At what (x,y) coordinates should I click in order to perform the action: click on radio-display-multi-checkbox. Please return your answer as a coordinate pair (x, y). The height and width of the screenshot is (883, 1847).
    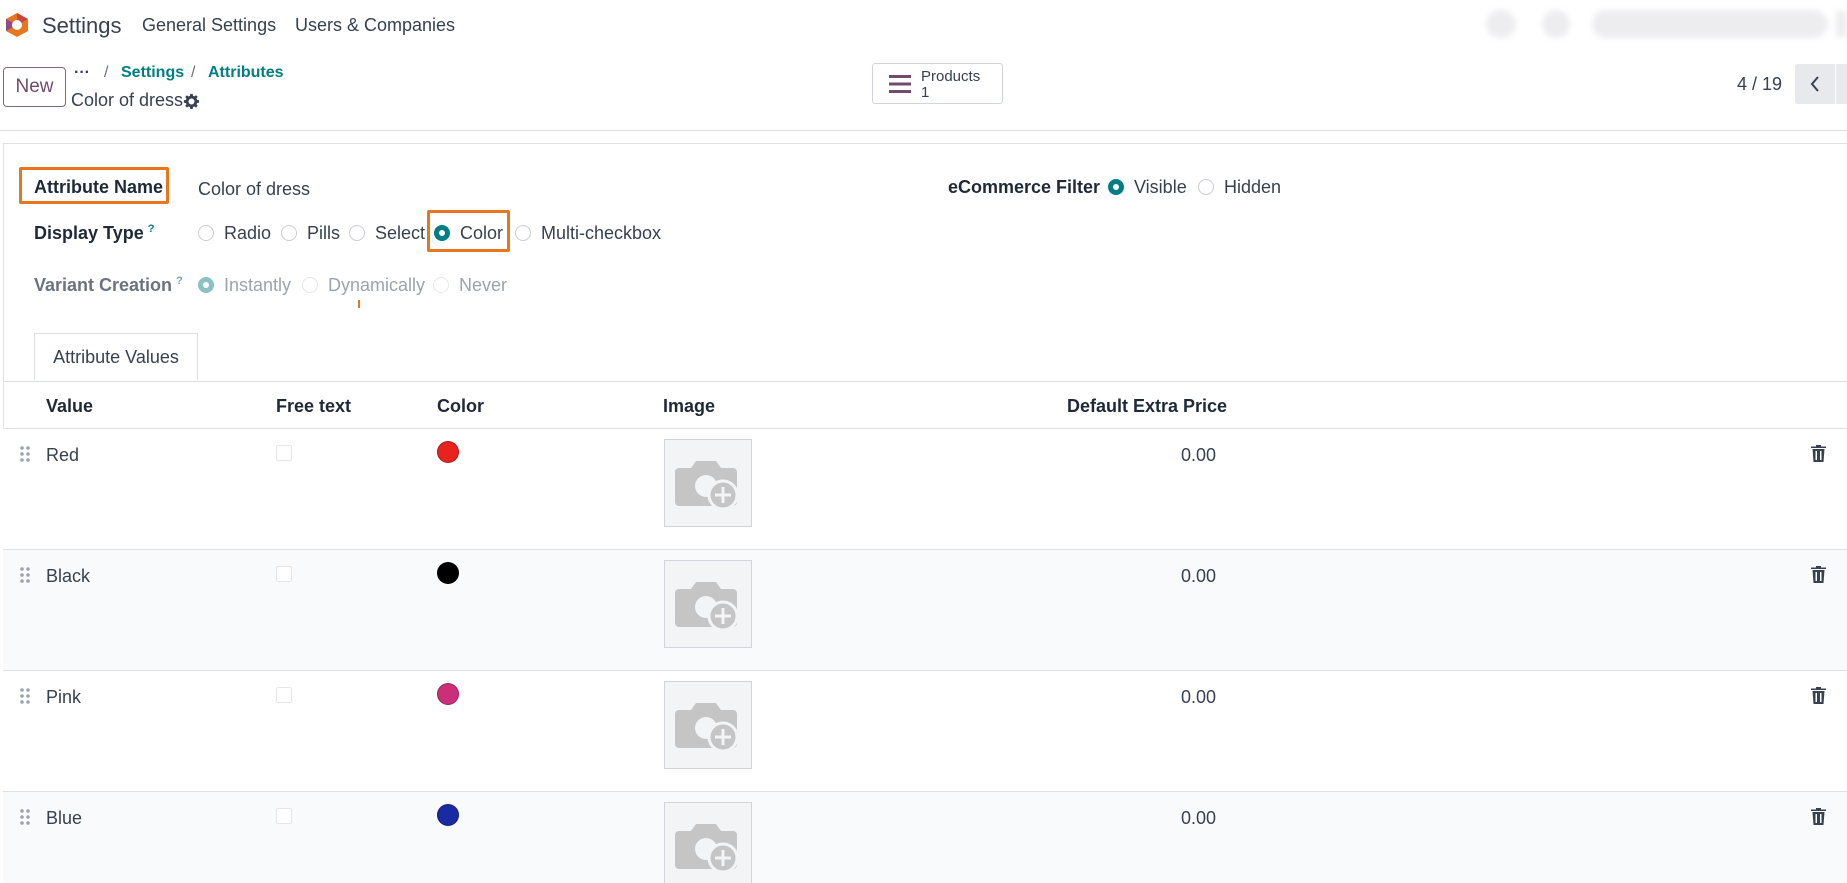
    Looking at the image, I should click on (523, 233).